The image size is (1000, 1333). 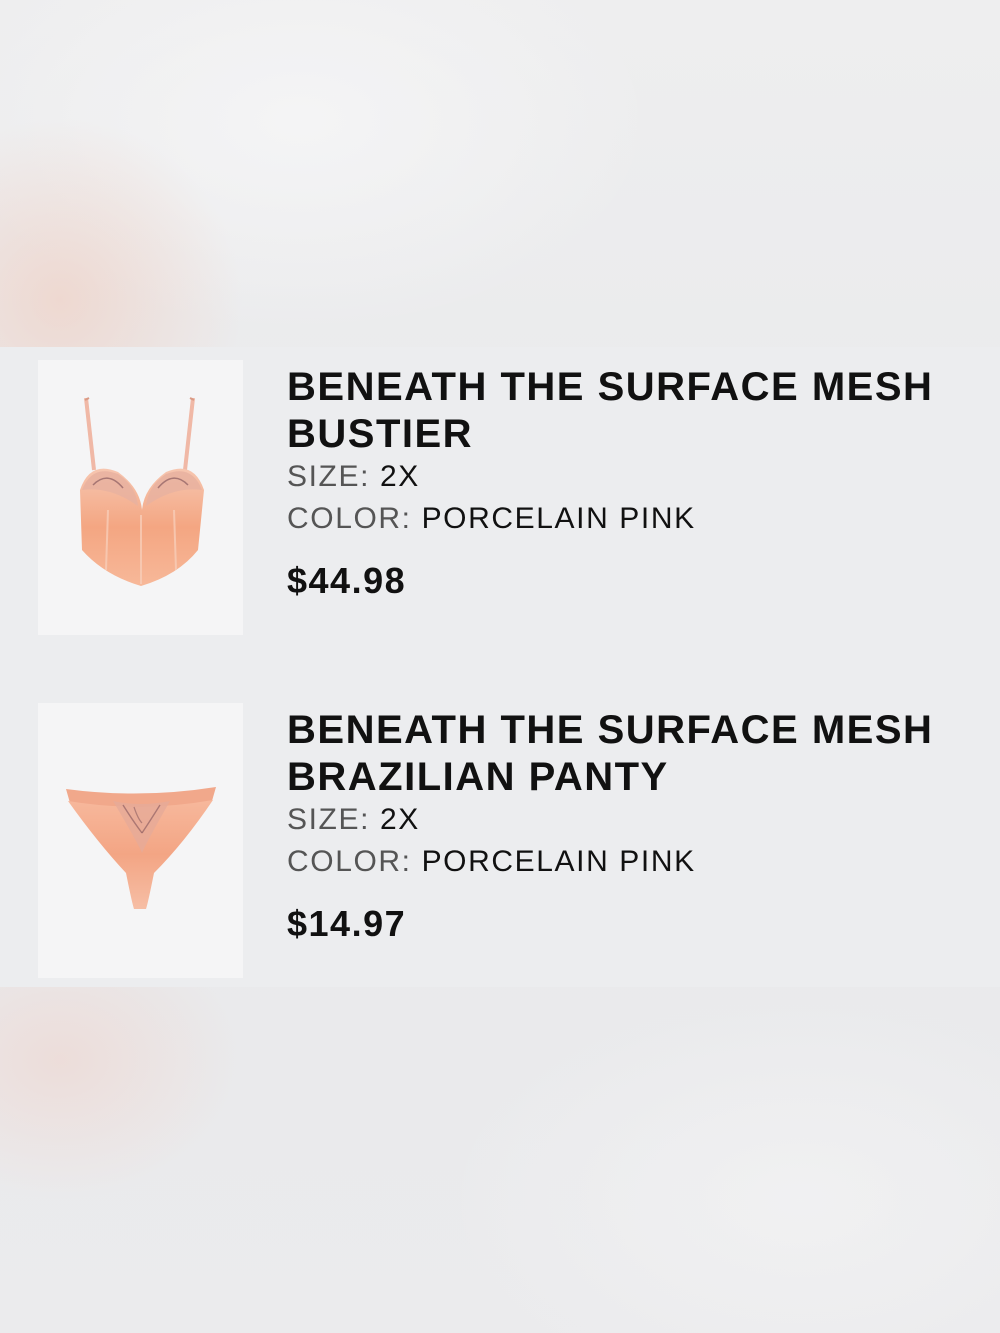 What do you see at coordinates (142, 491) in the screenshot?
I see `bustier-icon` at bounding box center [142, 491].